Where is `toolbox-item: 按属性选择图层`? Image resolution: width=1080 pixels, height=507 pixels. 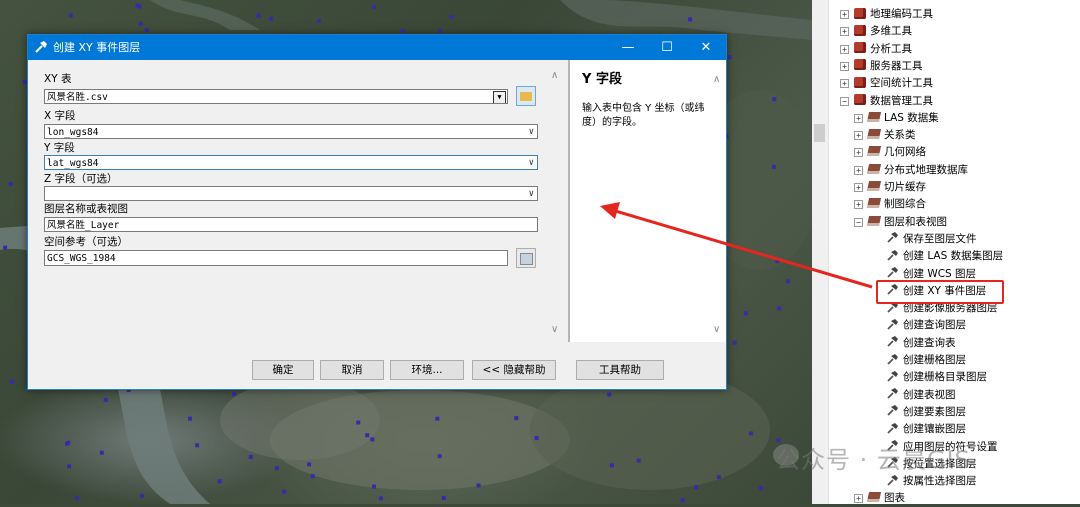 toolbox-item: 按属性选择图层 is located at coordinates (931, 481).